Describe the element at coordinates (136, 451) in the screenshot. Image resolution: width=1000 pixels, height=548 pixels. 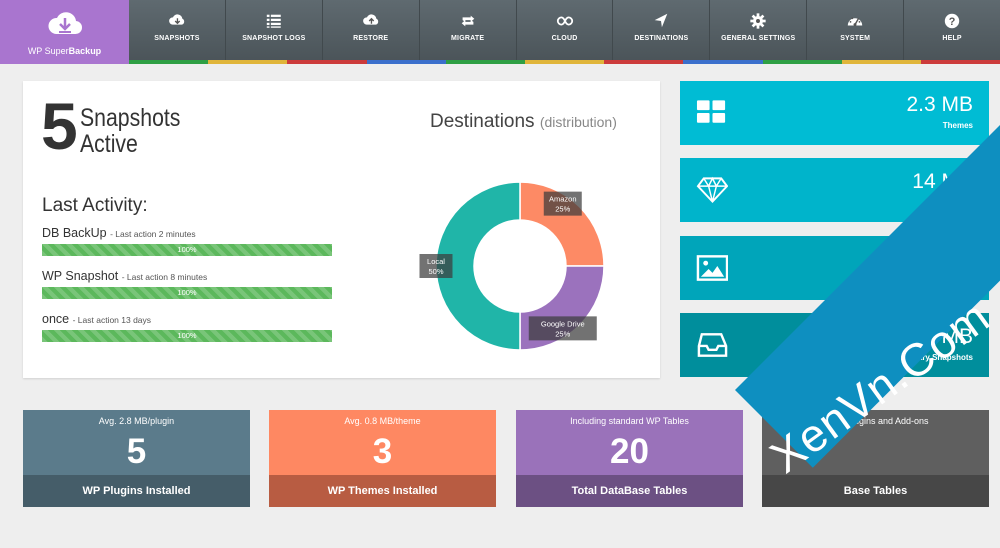
I see `summary-card-number: 5` at that location.